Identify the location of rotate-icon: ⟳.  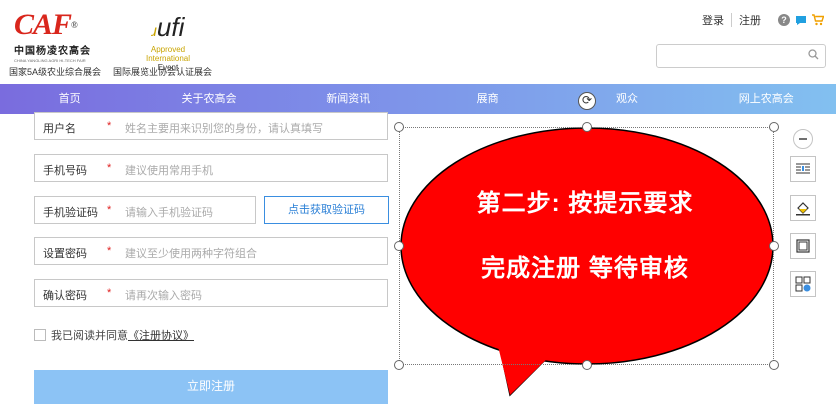
(587, 101).